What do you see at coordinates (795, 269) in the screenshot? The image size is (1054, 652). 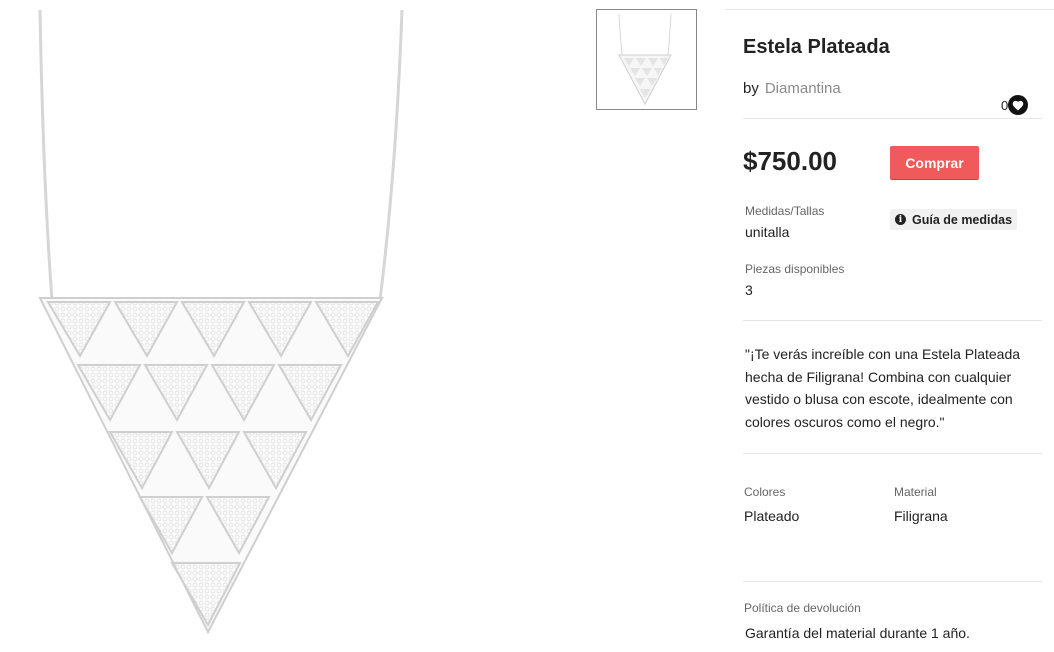 I see `pieces-label: Piezas disponibles` at bounding box center [795, 269].